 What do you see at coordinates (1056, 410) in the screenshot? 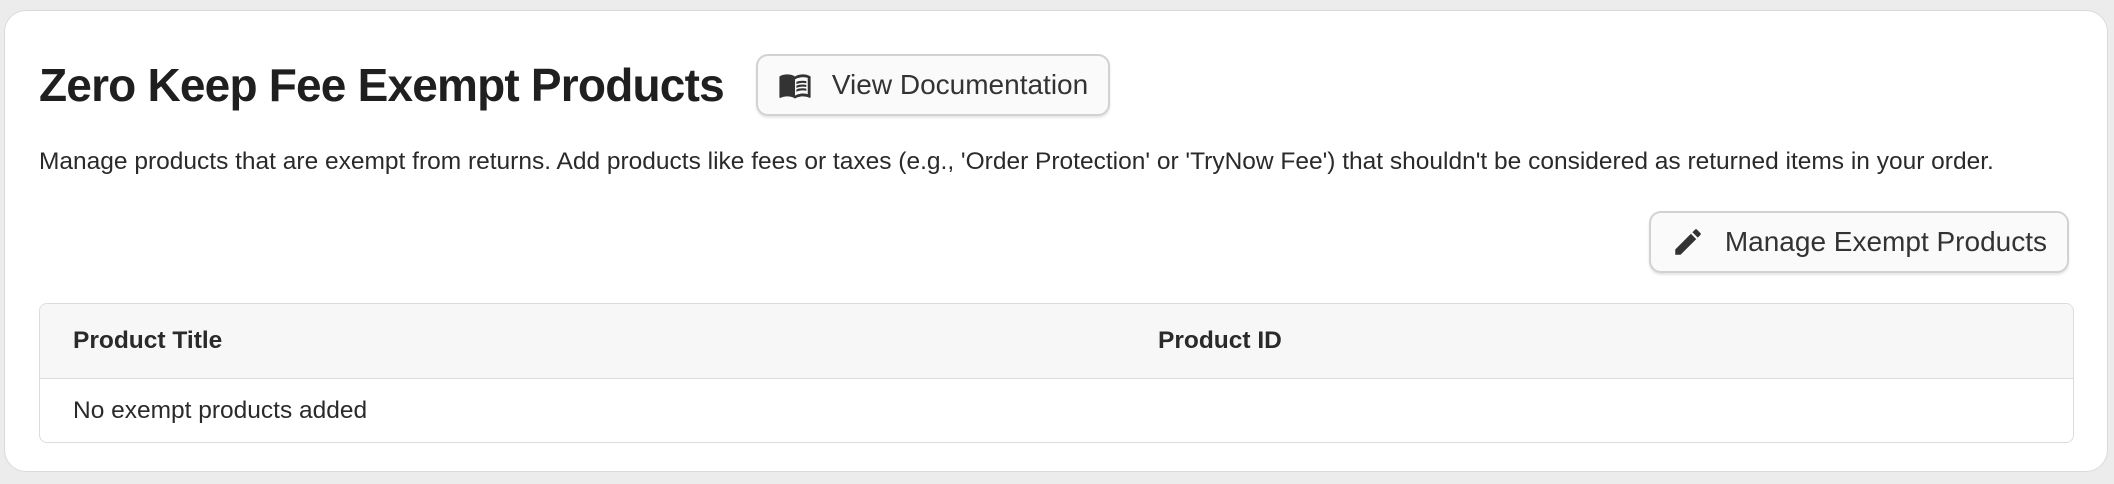
I see `table-empty-row: No exempt products added` at bounding box center [1056, 410].